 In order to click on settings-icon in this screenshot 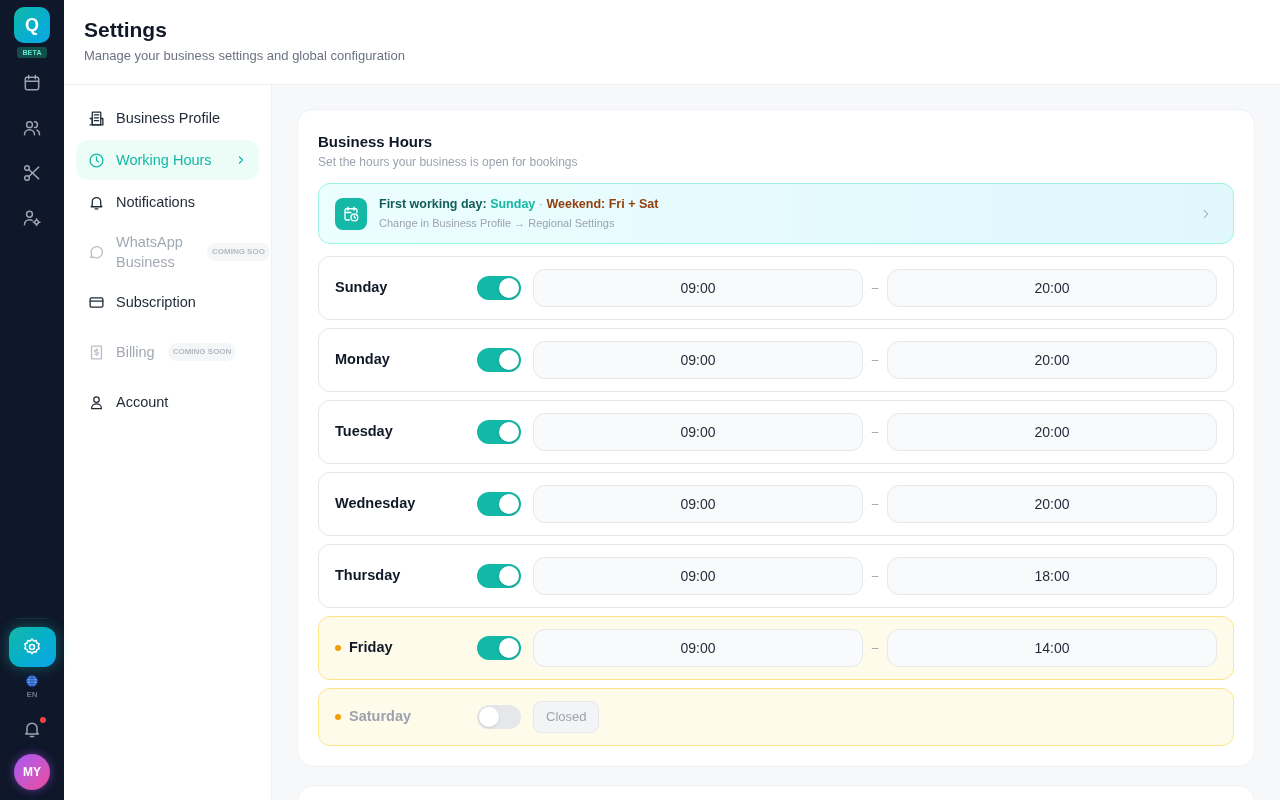, I will do `click(32, 647)`.